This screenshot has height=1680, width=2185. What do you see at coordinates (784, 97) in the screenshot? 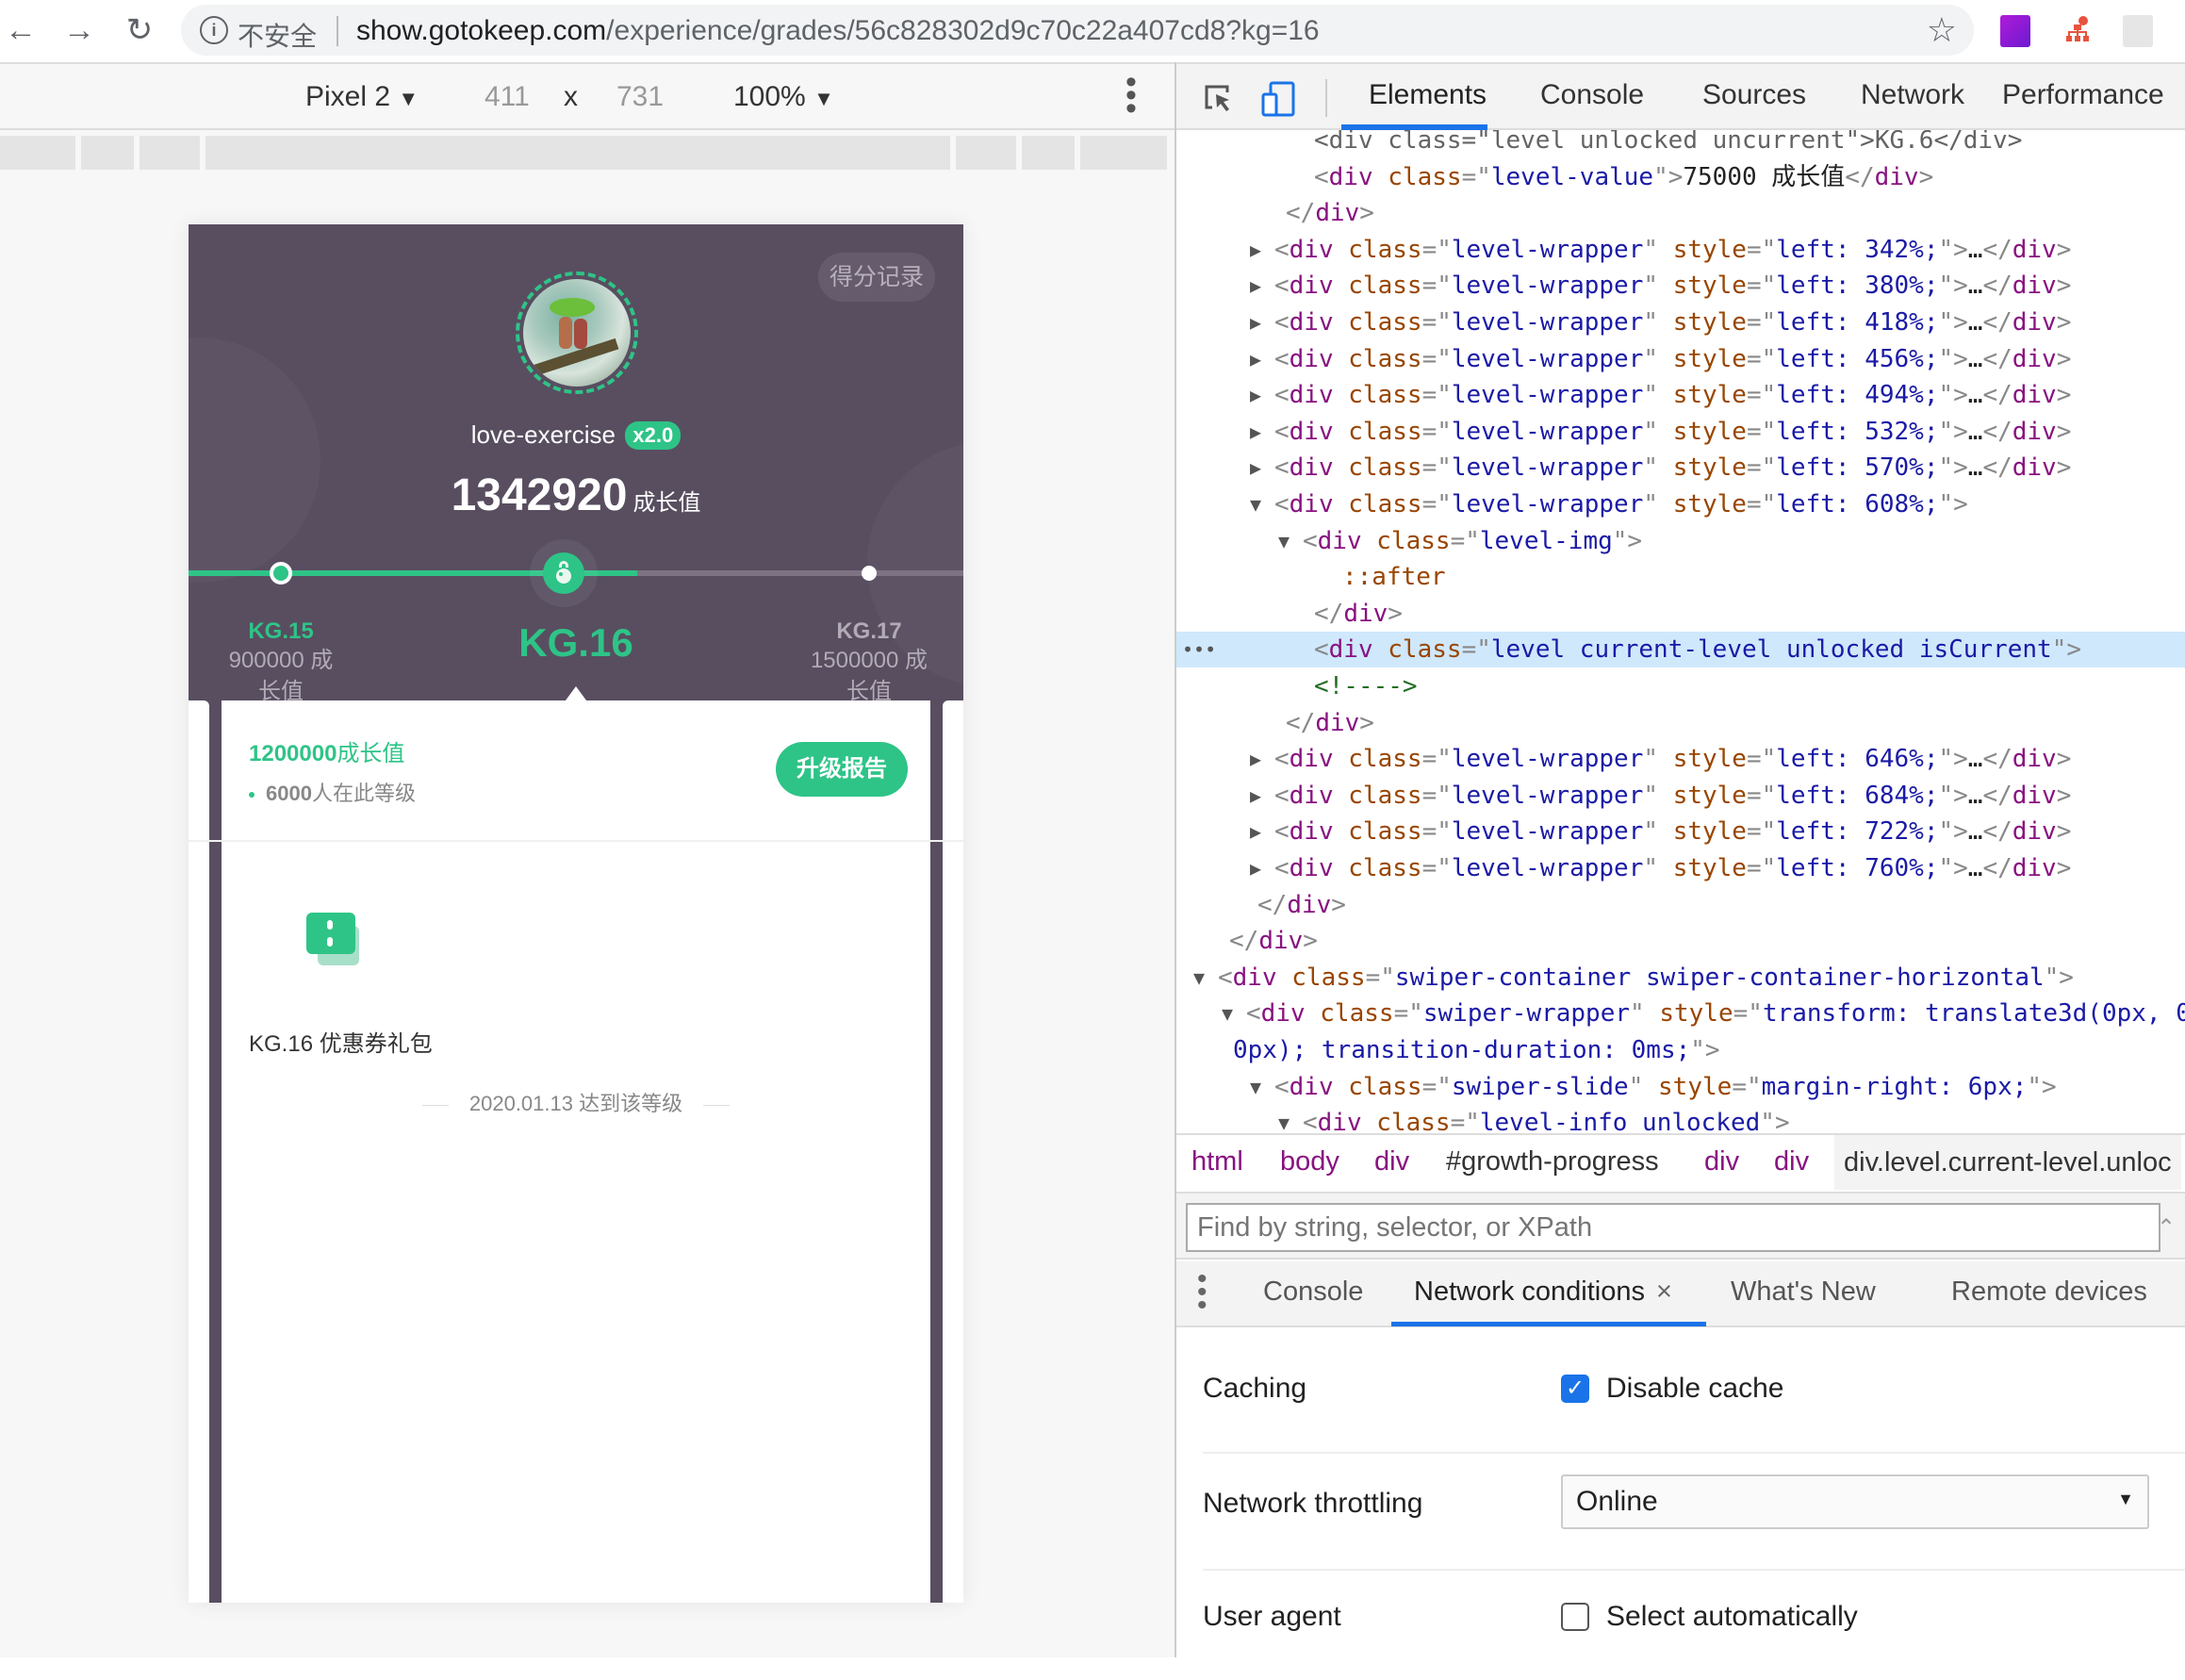
I see `zoom-select: 100% ▼` at bounding box center [784, 97].